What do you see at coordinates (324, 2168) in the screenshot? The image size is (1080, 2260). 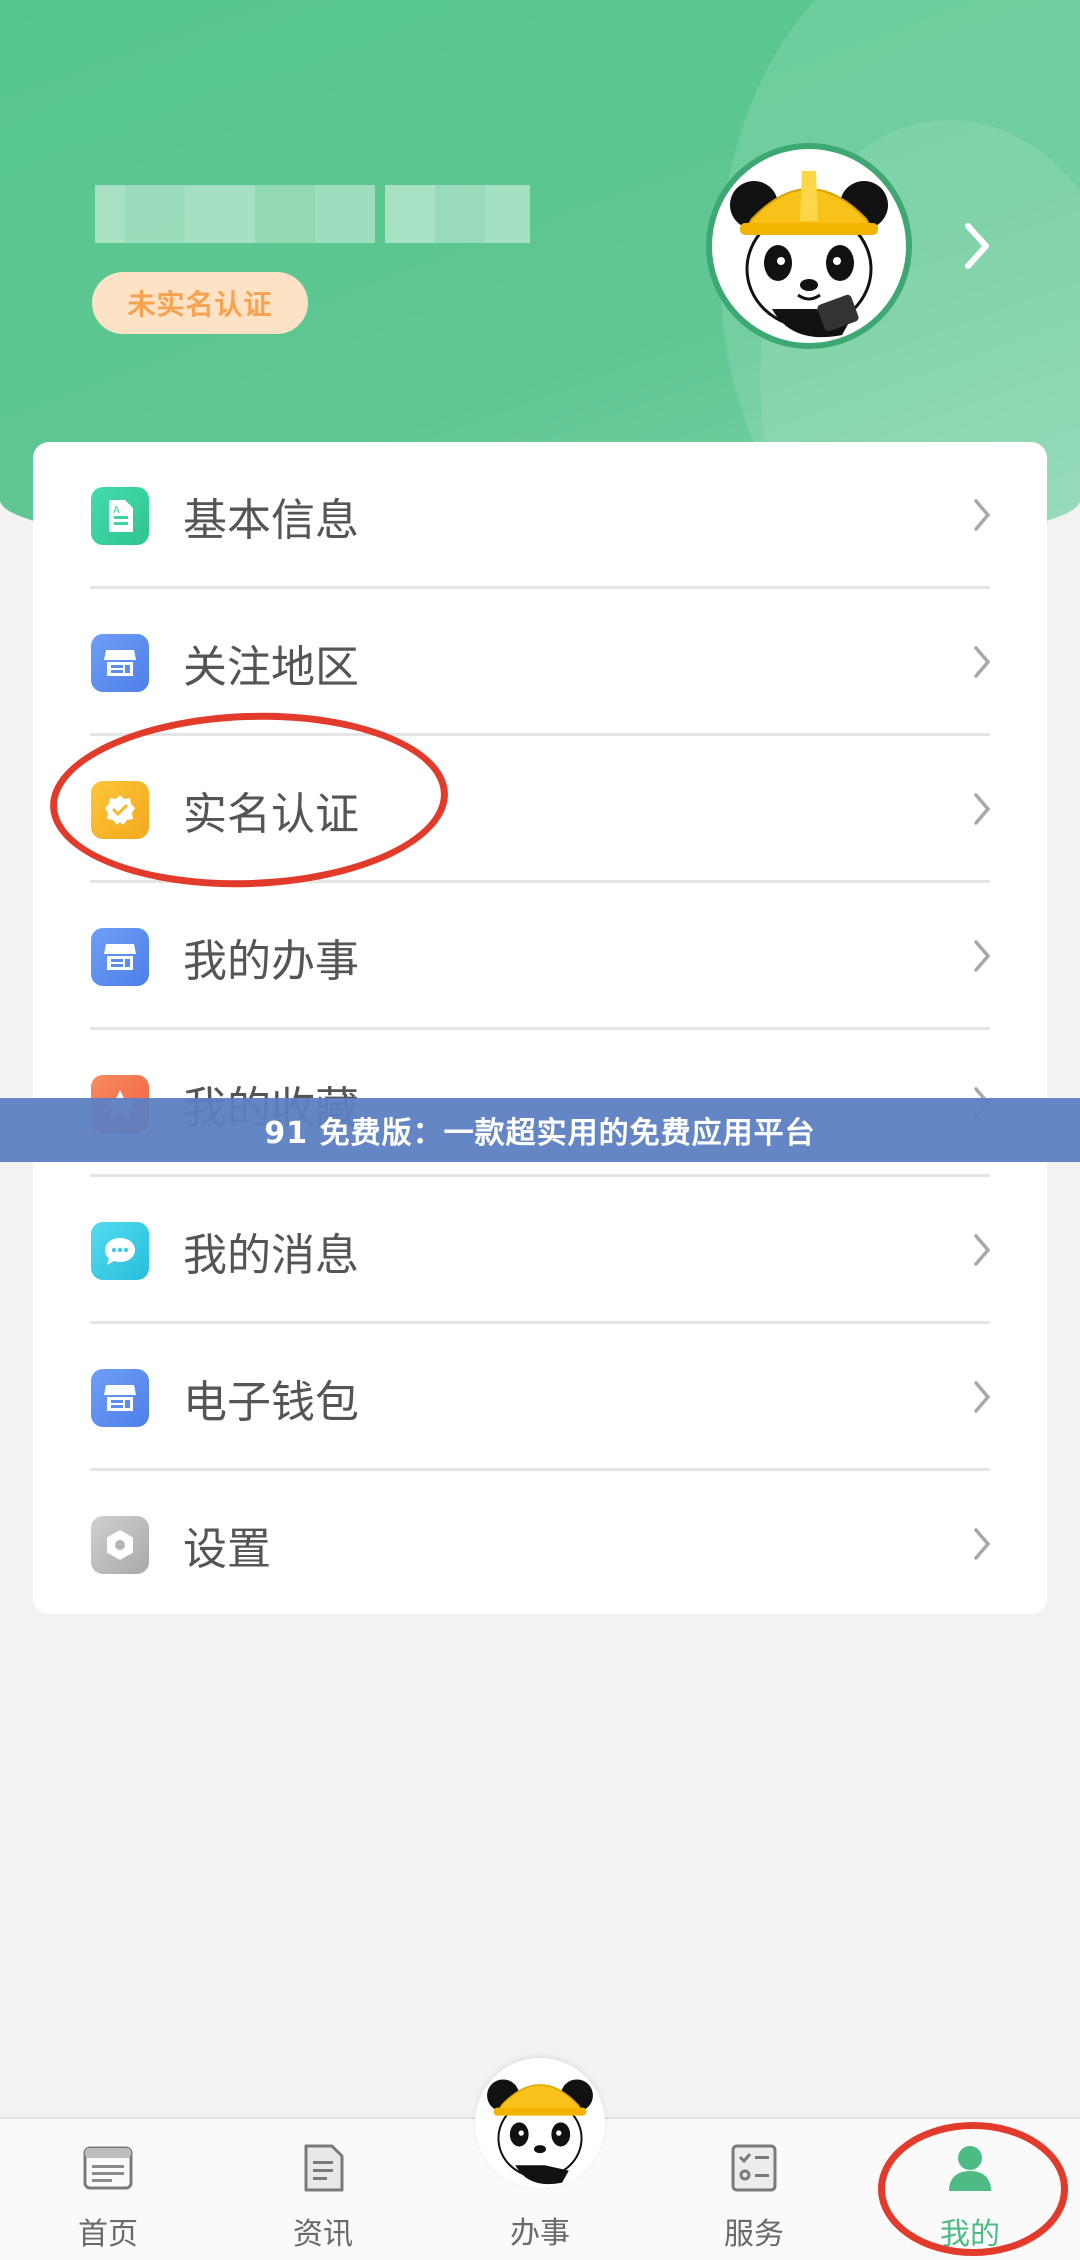 I see `news-document-icon` at bounding box center [324, 2168].